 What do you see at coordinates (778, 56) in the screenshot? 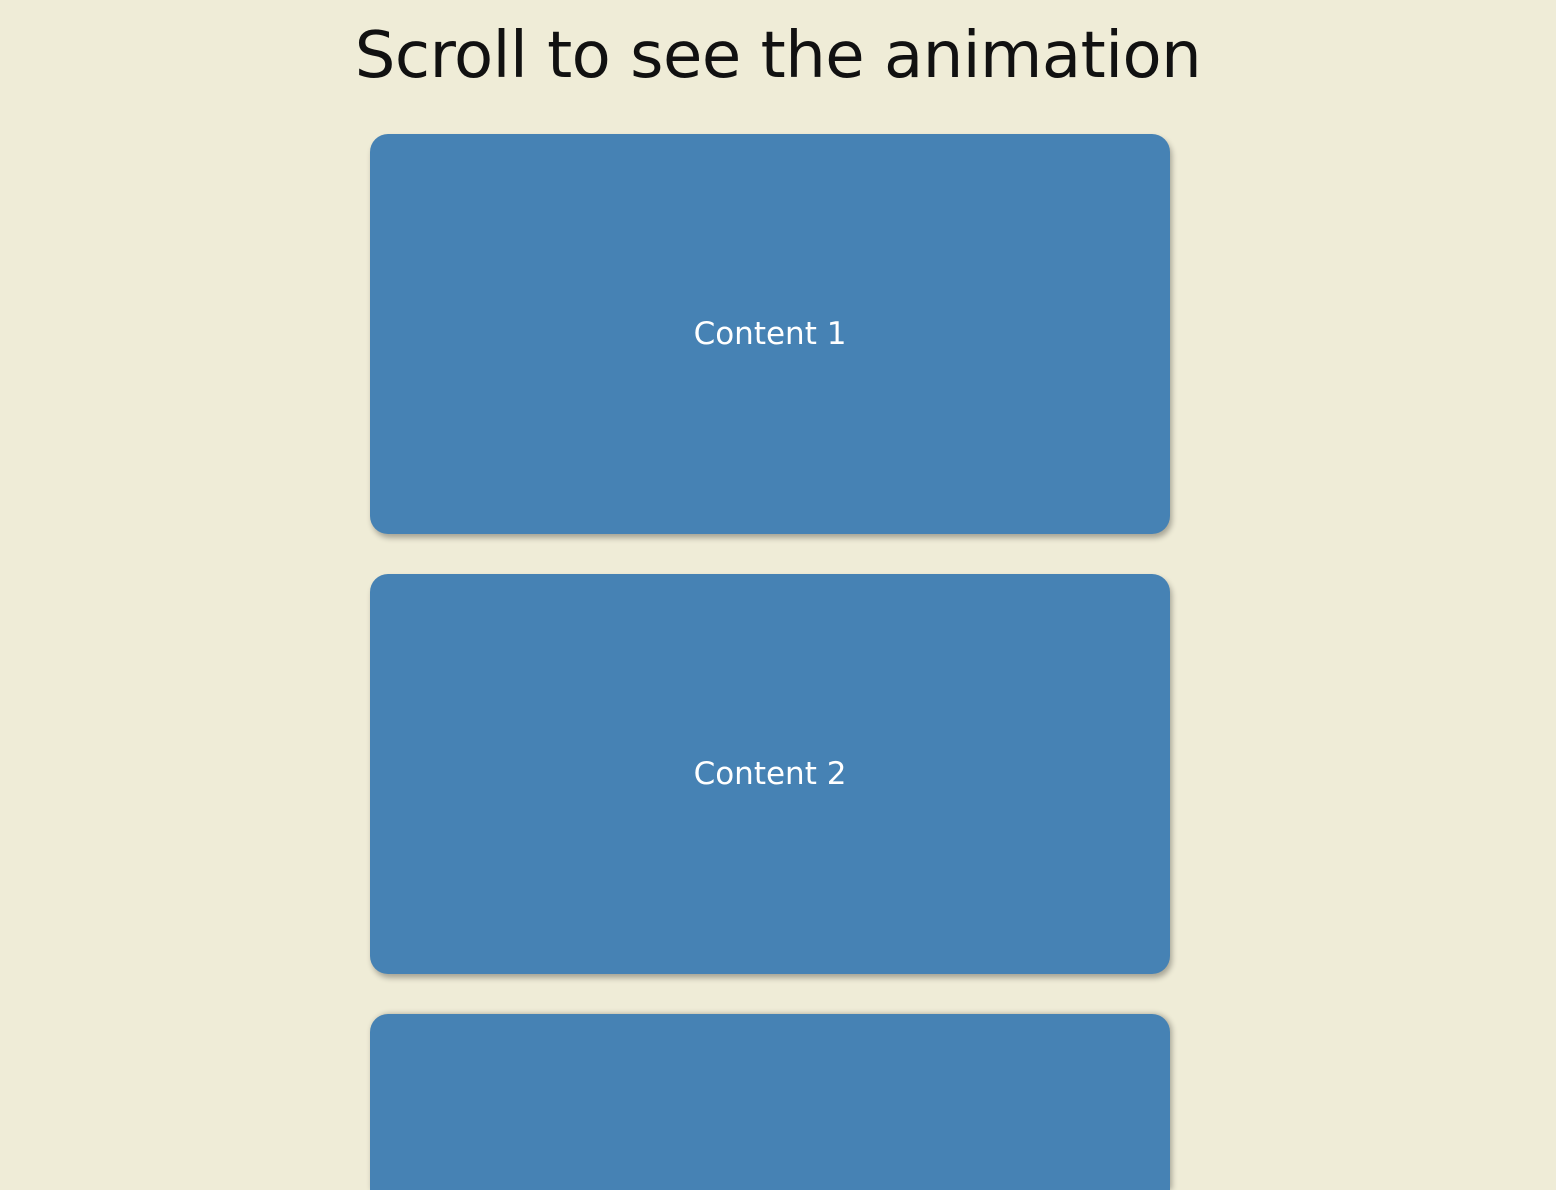
I see `page-title: Scroll to see the animation` at bounding box center [778, 56].